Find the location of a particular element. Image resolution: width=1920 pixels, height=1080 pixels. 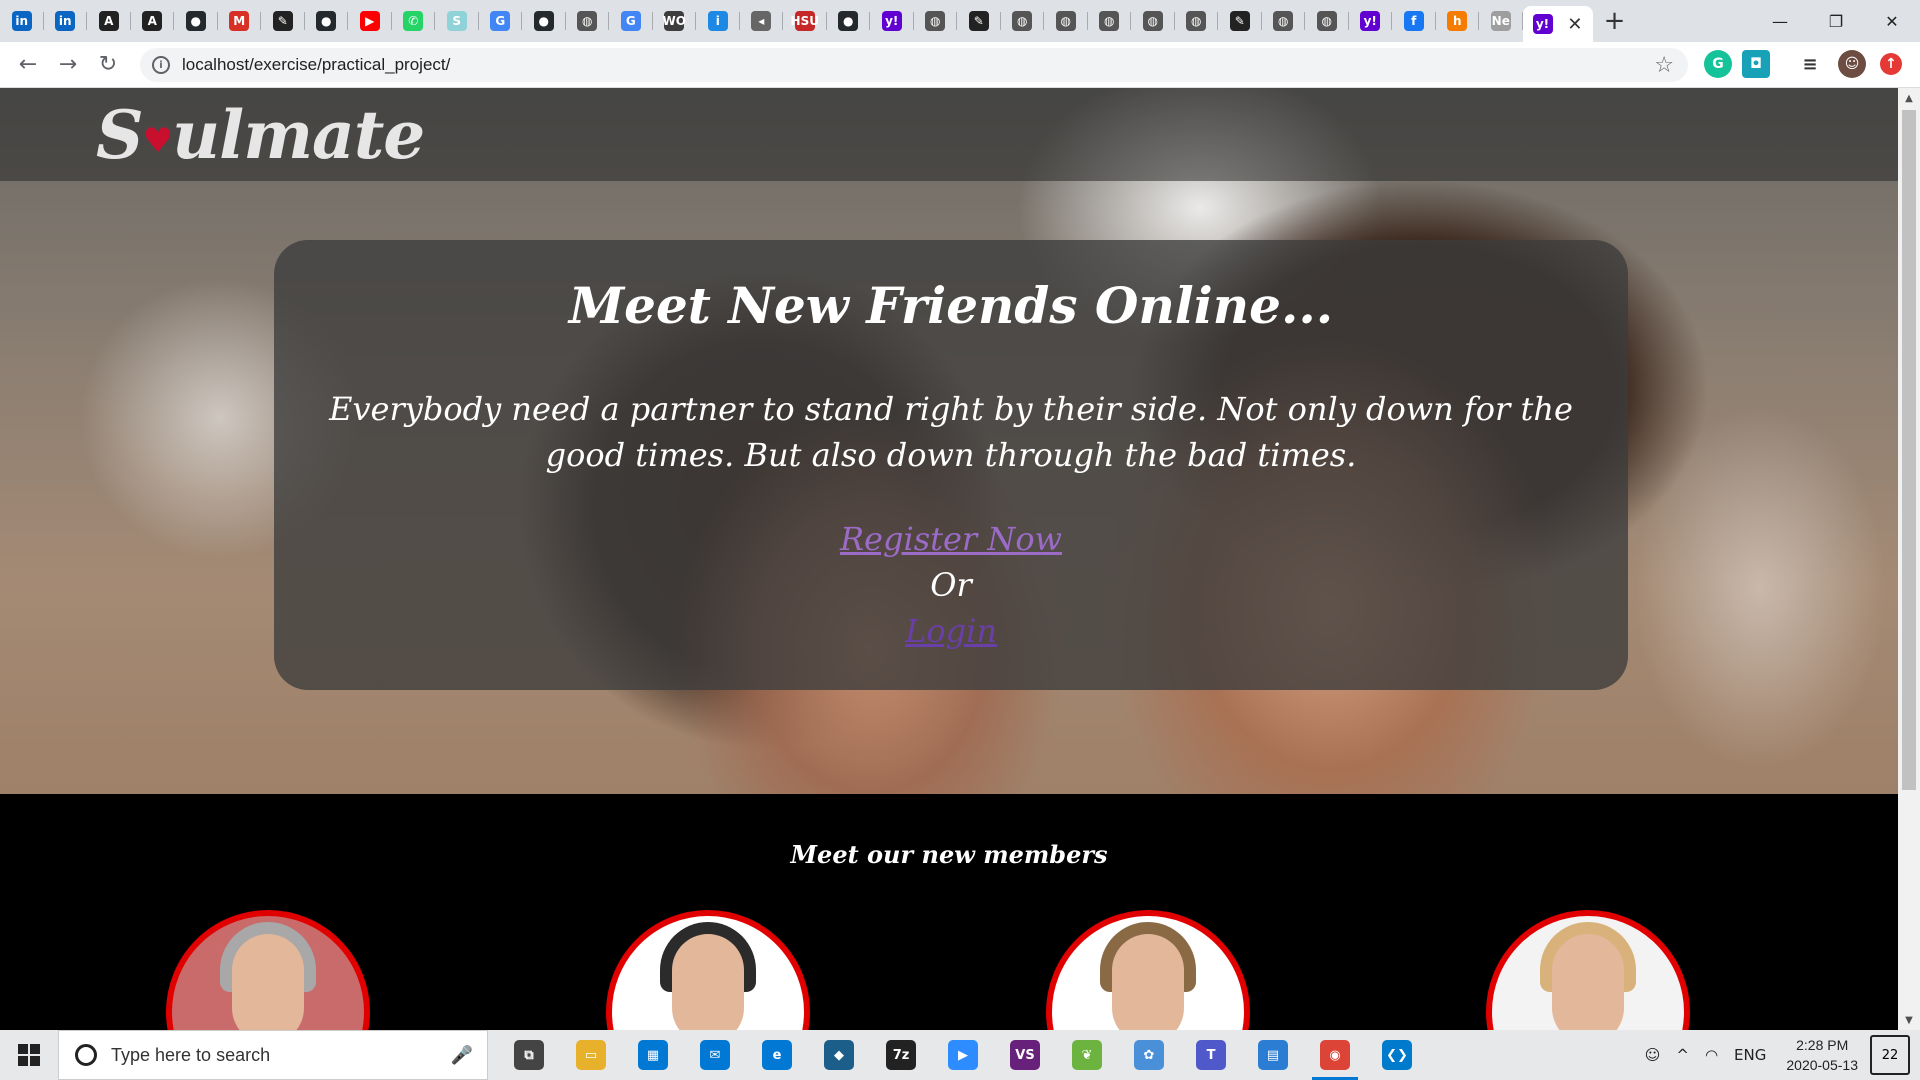

browser-tab: HSU is located at coordinates (805, 21).